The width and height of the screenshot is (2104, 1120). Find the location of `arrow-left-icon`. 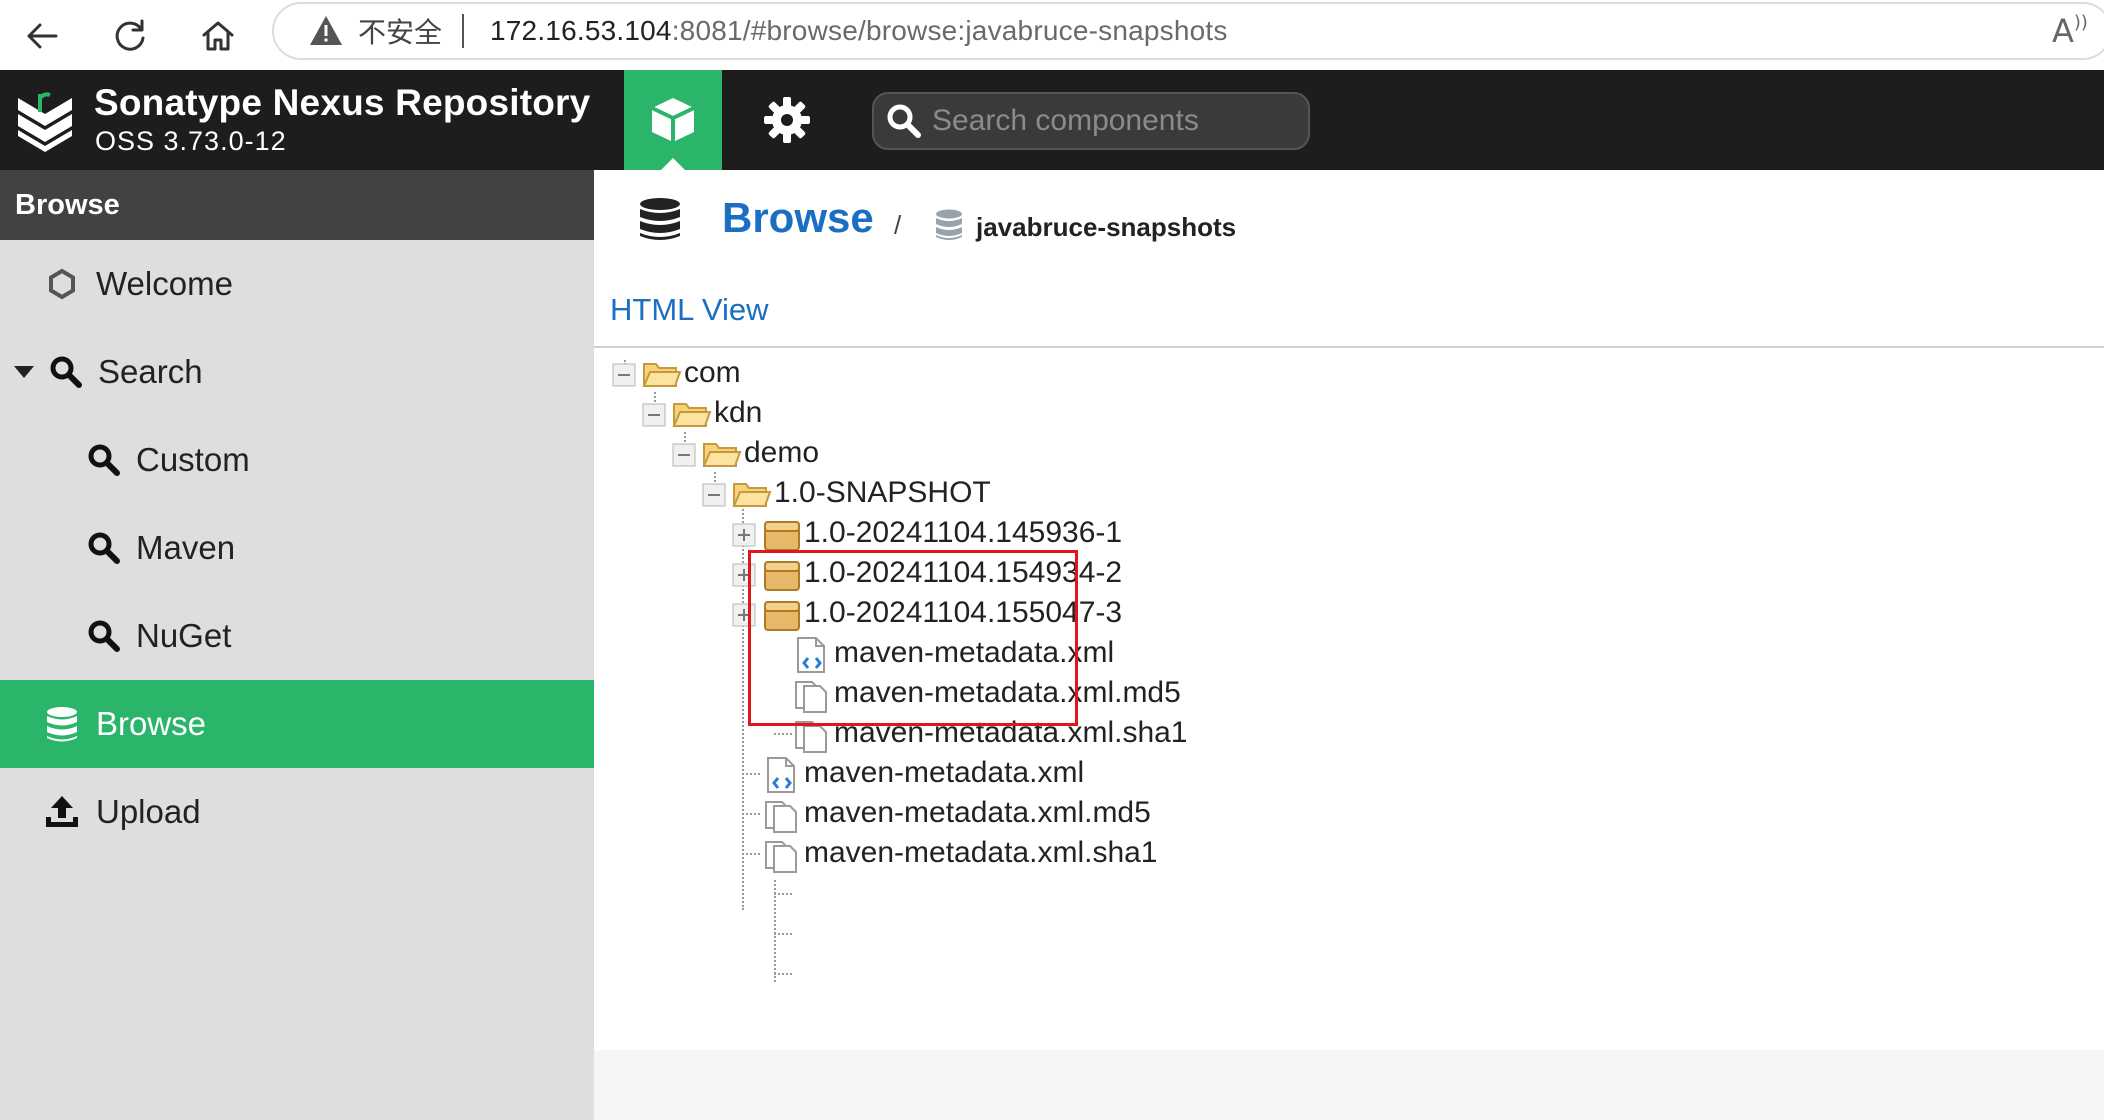

arrow-left-icon is located at coordinates (42, 36).